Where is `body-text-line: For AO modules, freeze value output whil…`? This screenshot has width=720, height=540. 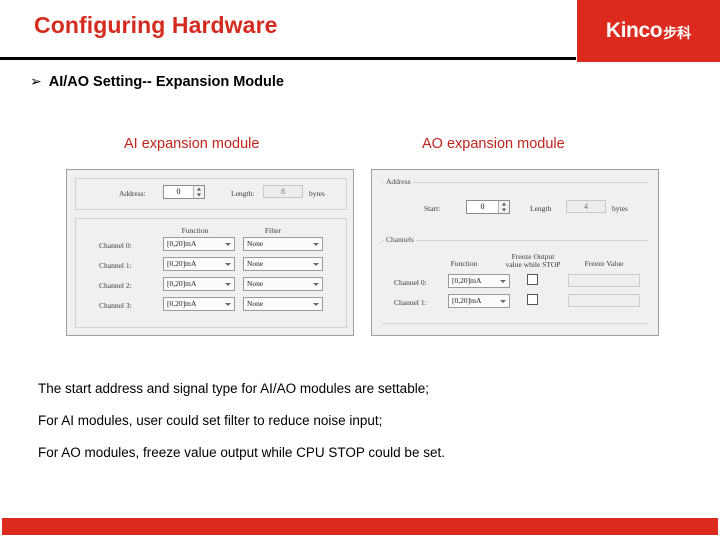 body-text-line: For AO modules, freeze value output whil… is located at coordinates (241, 452).